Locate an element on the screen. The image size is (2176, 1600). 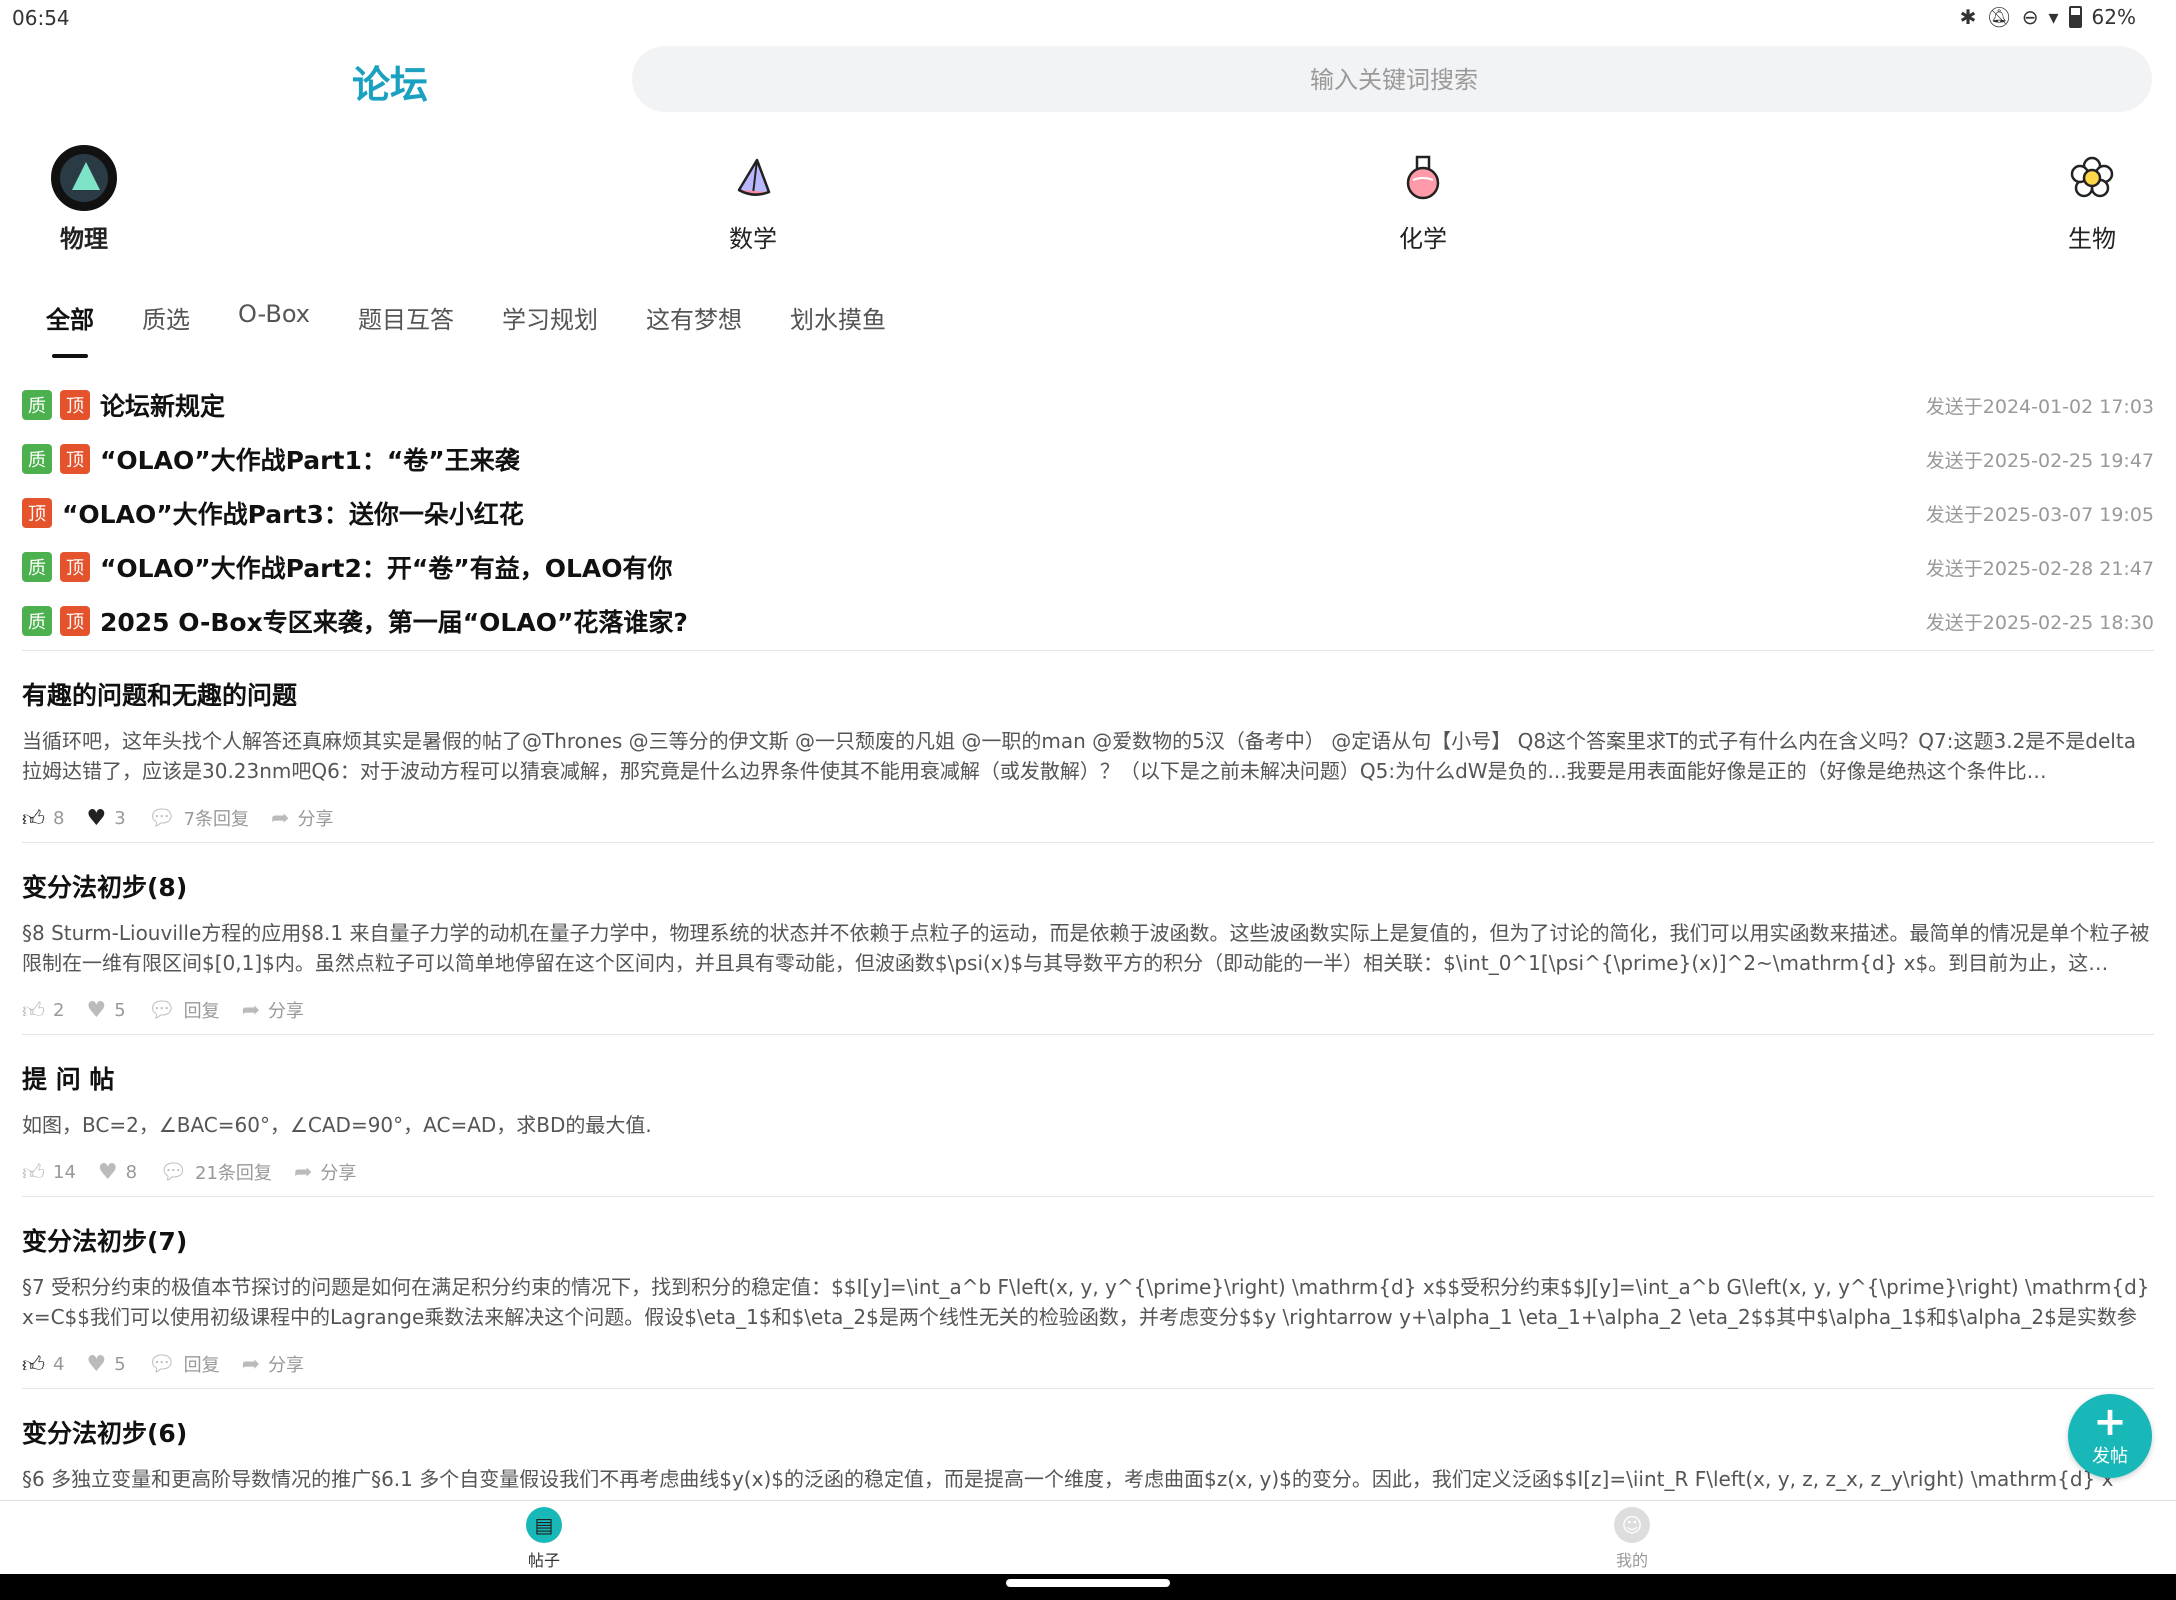
forum-tabs: 全部 质选 O-Box 题目互答 学习规划 这有梦想 划水摸鱼 is located at coordinates (490, 330).